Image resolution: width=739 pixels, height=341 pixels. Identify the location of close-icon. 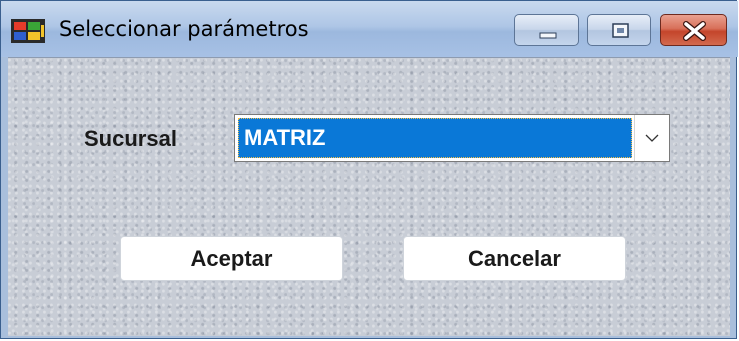
(694, 31).